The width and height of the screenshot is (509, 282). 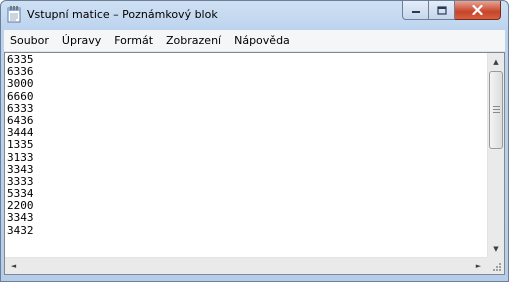 I want to click on notepad-icon, so click(x=14, y=14).